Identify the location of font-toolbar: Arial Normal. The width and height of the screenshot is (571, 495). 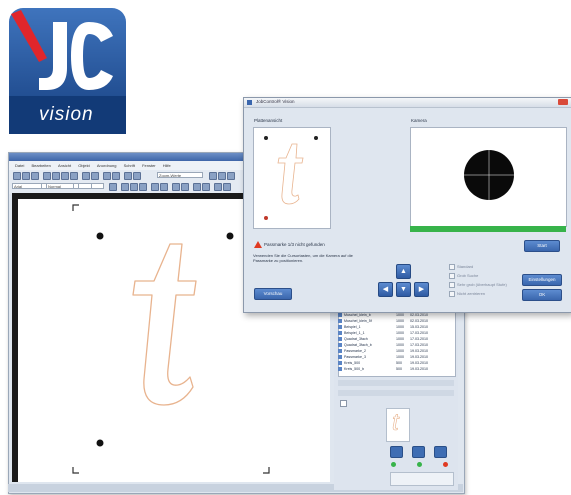
(127, 186).